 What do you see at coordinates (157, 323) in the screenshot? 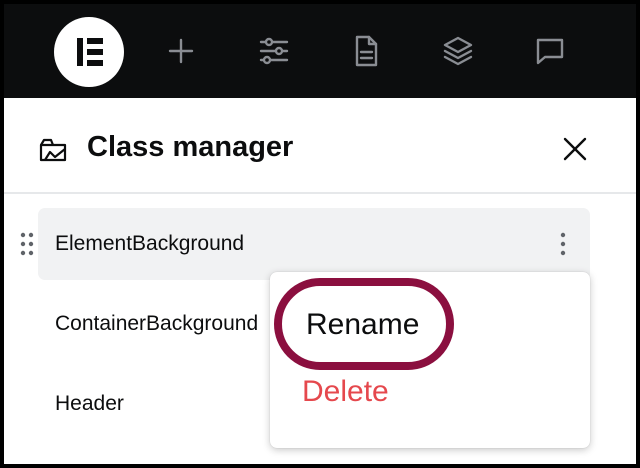
I see `class-label: ContainerBackground` at bounding box center [157, 323].